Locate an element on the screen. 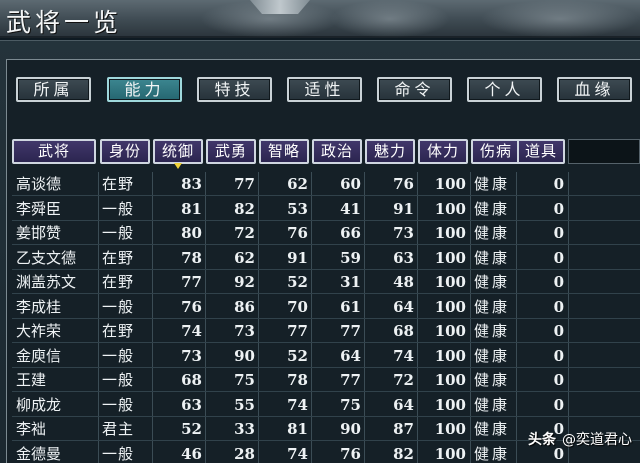 This screenshot has height=463, width=640. column-header-general: 武将 is located at coordinates (54, 151).